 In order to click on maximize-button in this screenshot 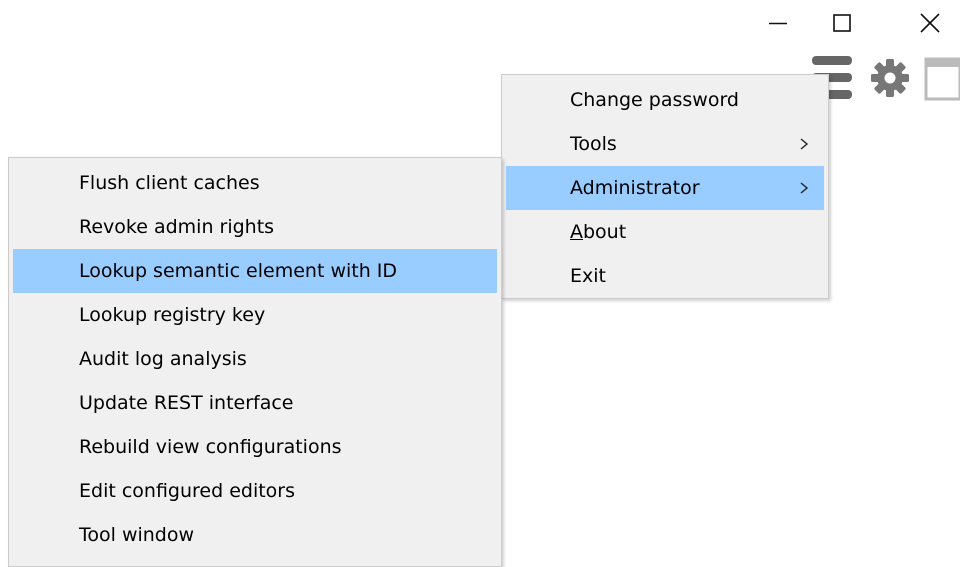, I will do `click(842, 23)`.